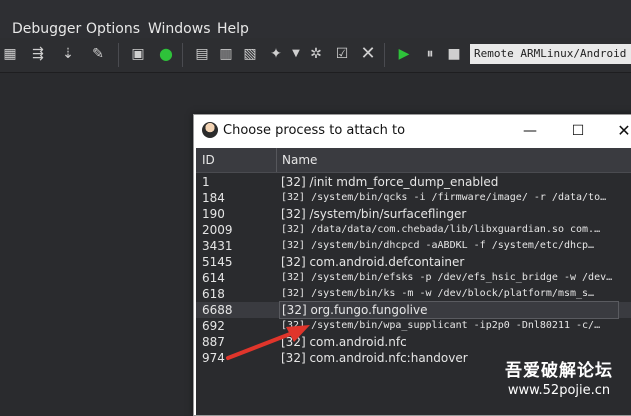 The height and width of the screenshot is (416, 631). I want to click on watermark-url: www.52pojie.cn, so click(559, 390).